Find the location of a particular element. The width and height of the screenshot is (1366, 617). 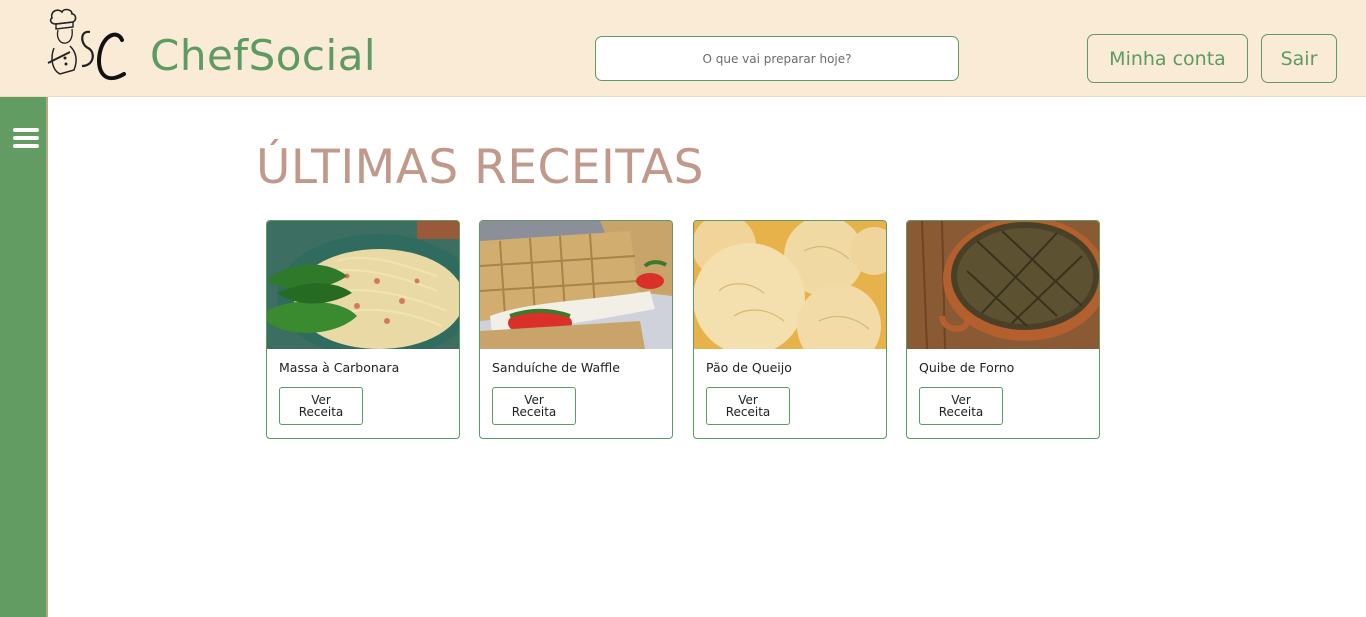

hamburger-menu-icon is located at coordinates (26, 138).